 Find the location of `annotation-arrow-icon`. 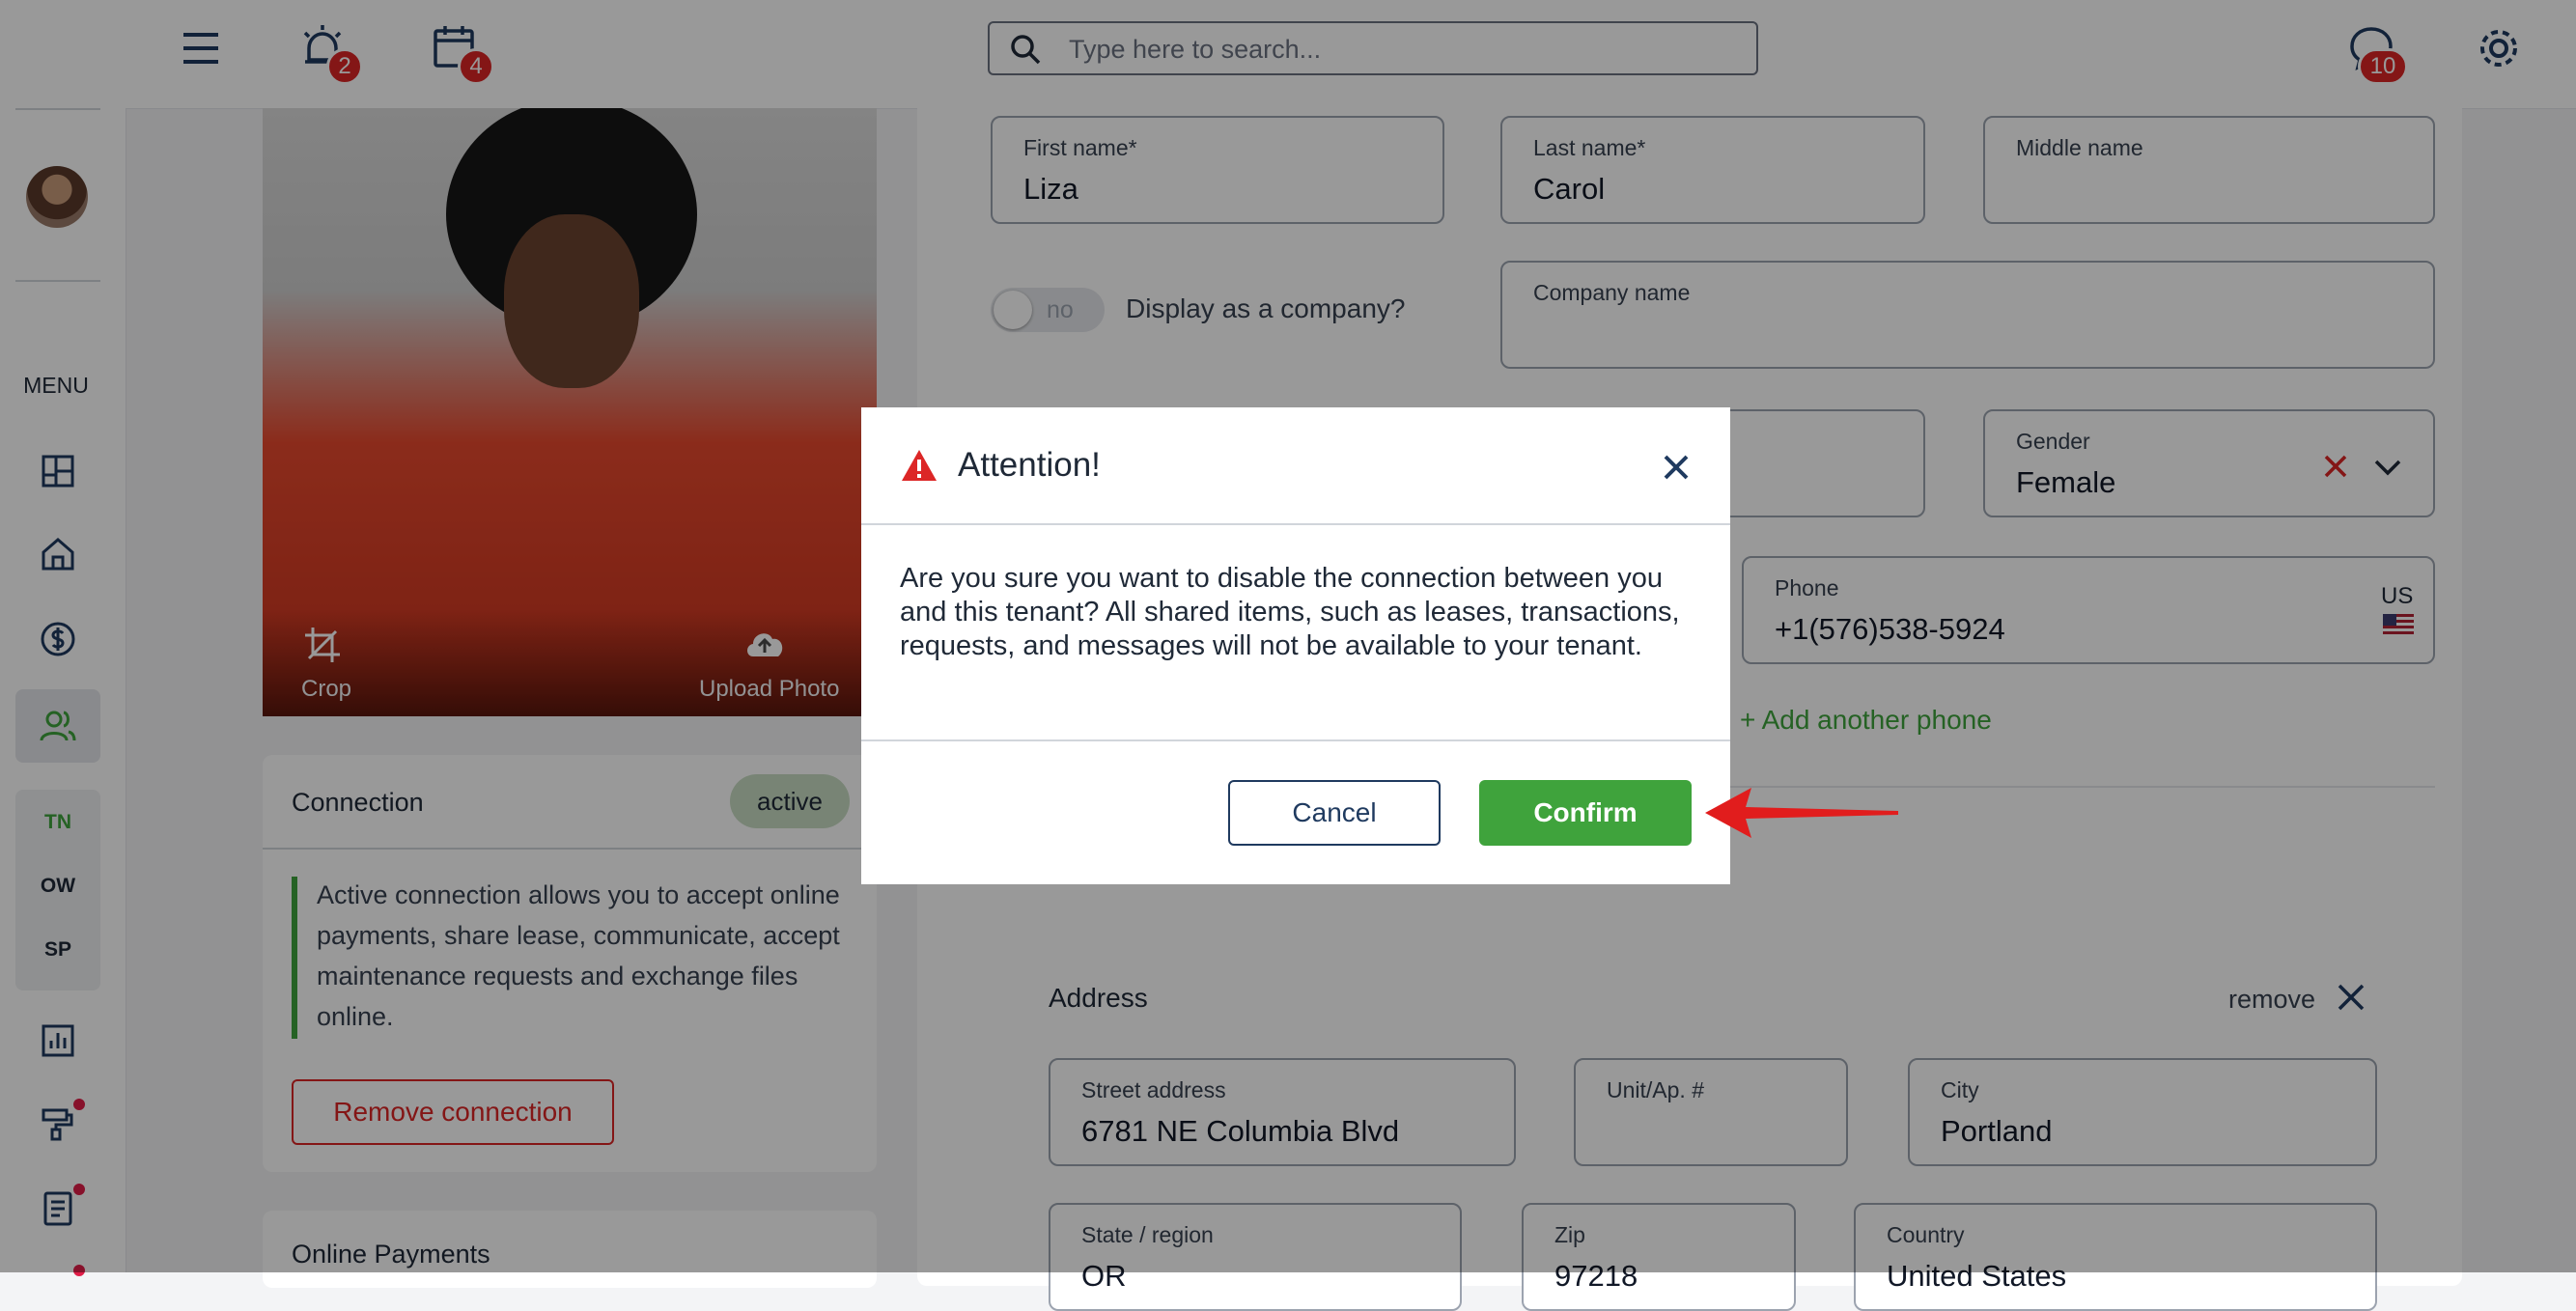

annotation-arrow-icon is located at coordinates (1802, 813).